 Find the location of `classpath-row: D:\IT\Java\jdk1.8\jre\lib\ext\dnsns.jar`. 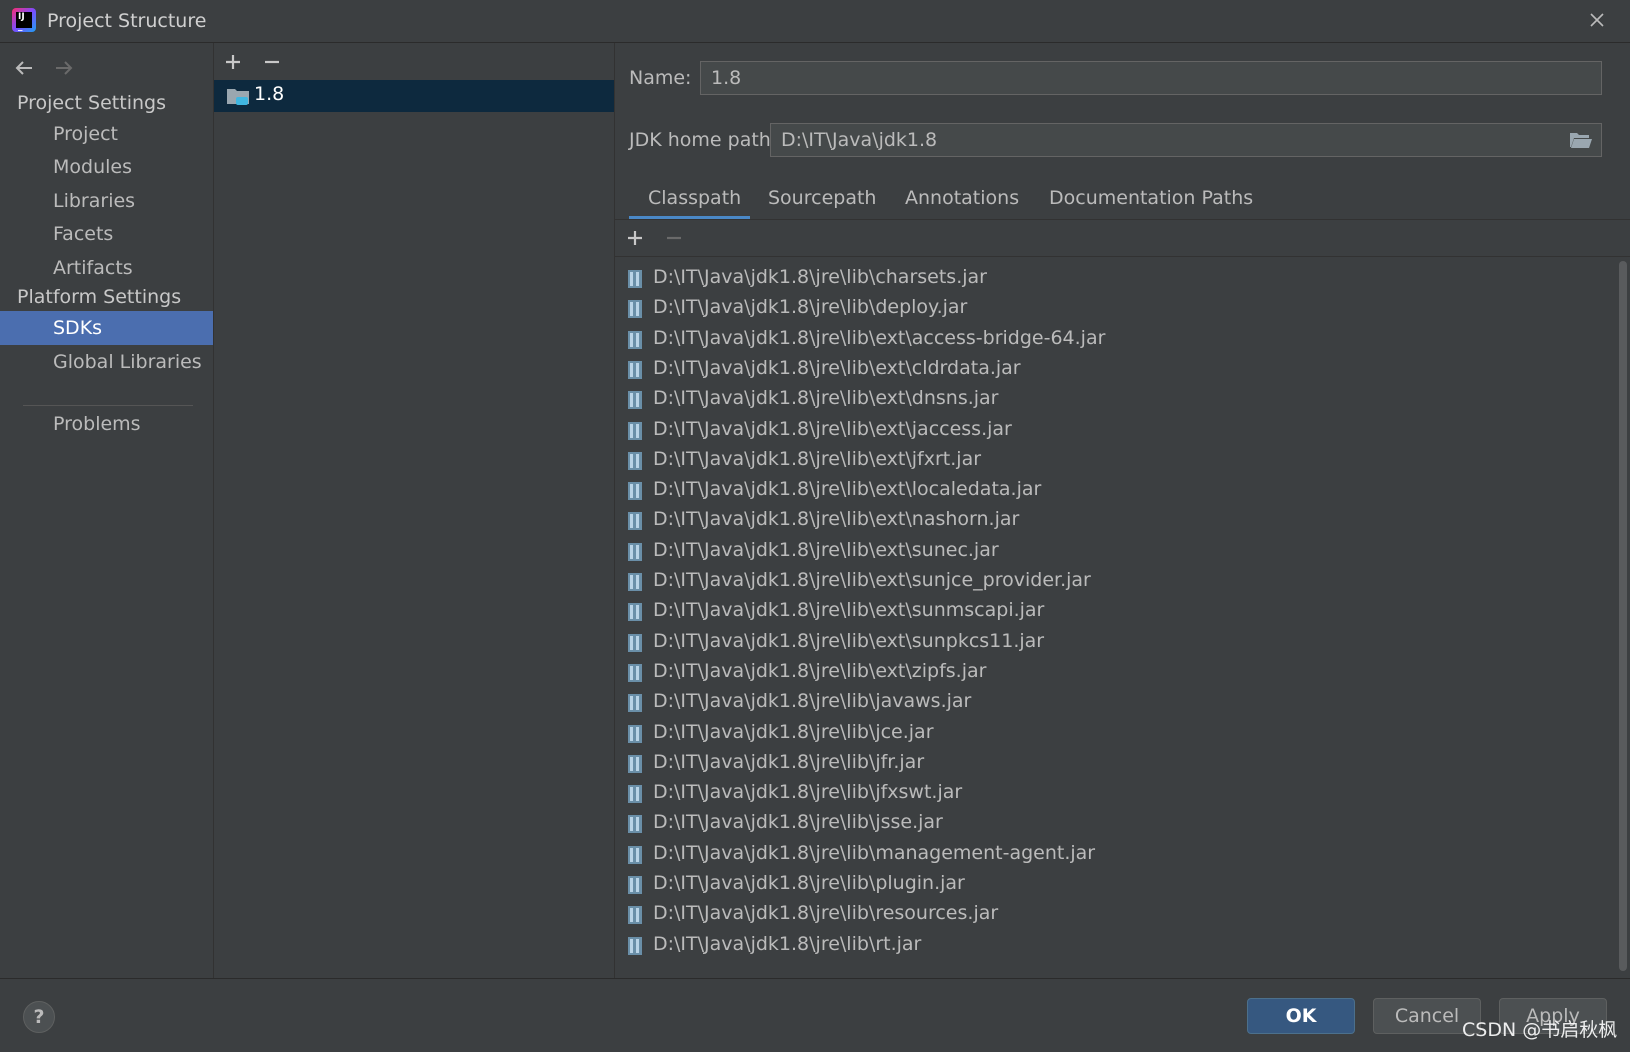

classpath-row: D:\IT\Java\jdk1.8\jre\lib\ext\dnsns.jar is located at coordinates (1115, 399).